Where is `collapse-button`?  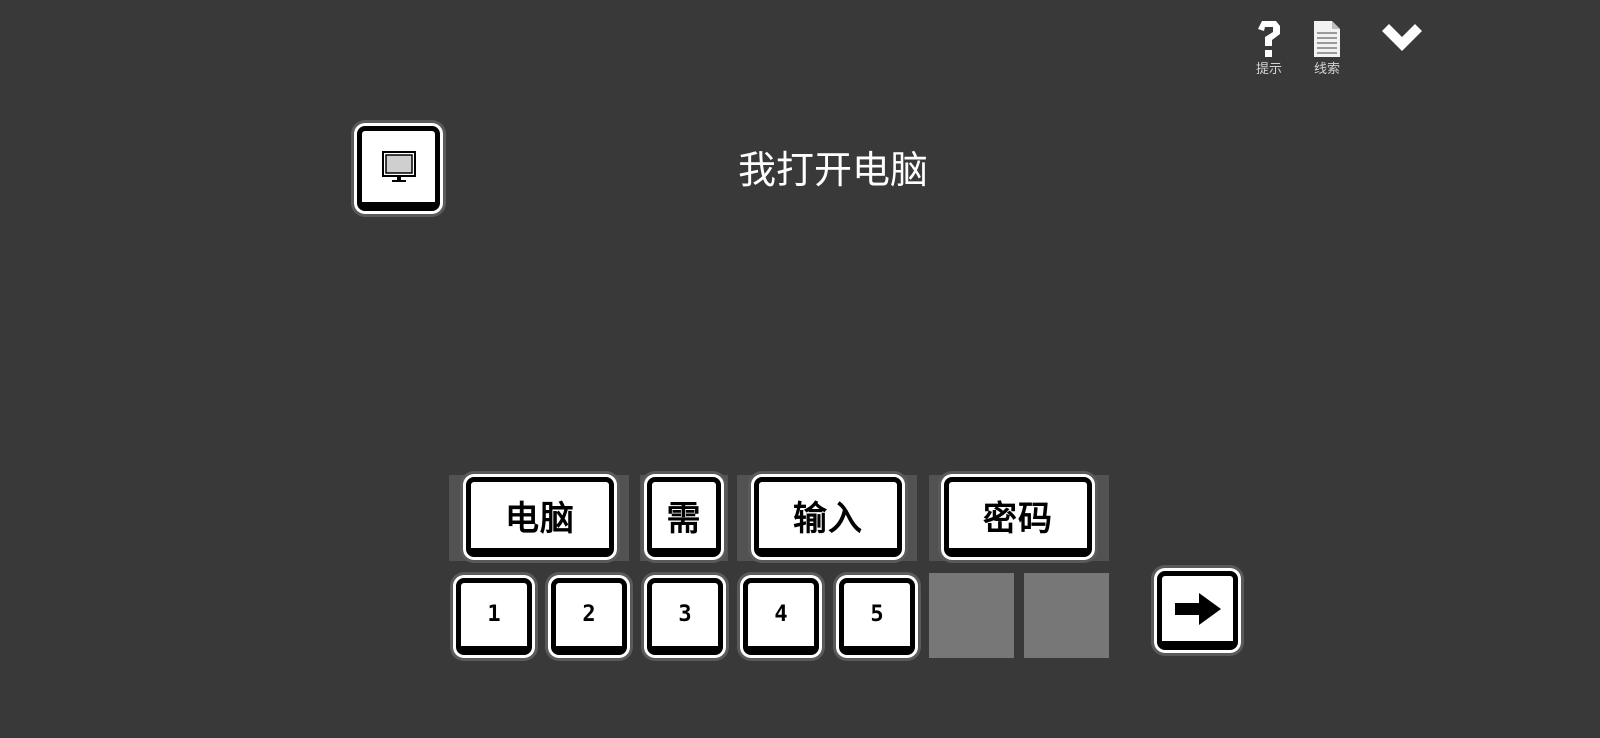
collapse-button is located at coordinates (1402, 38).